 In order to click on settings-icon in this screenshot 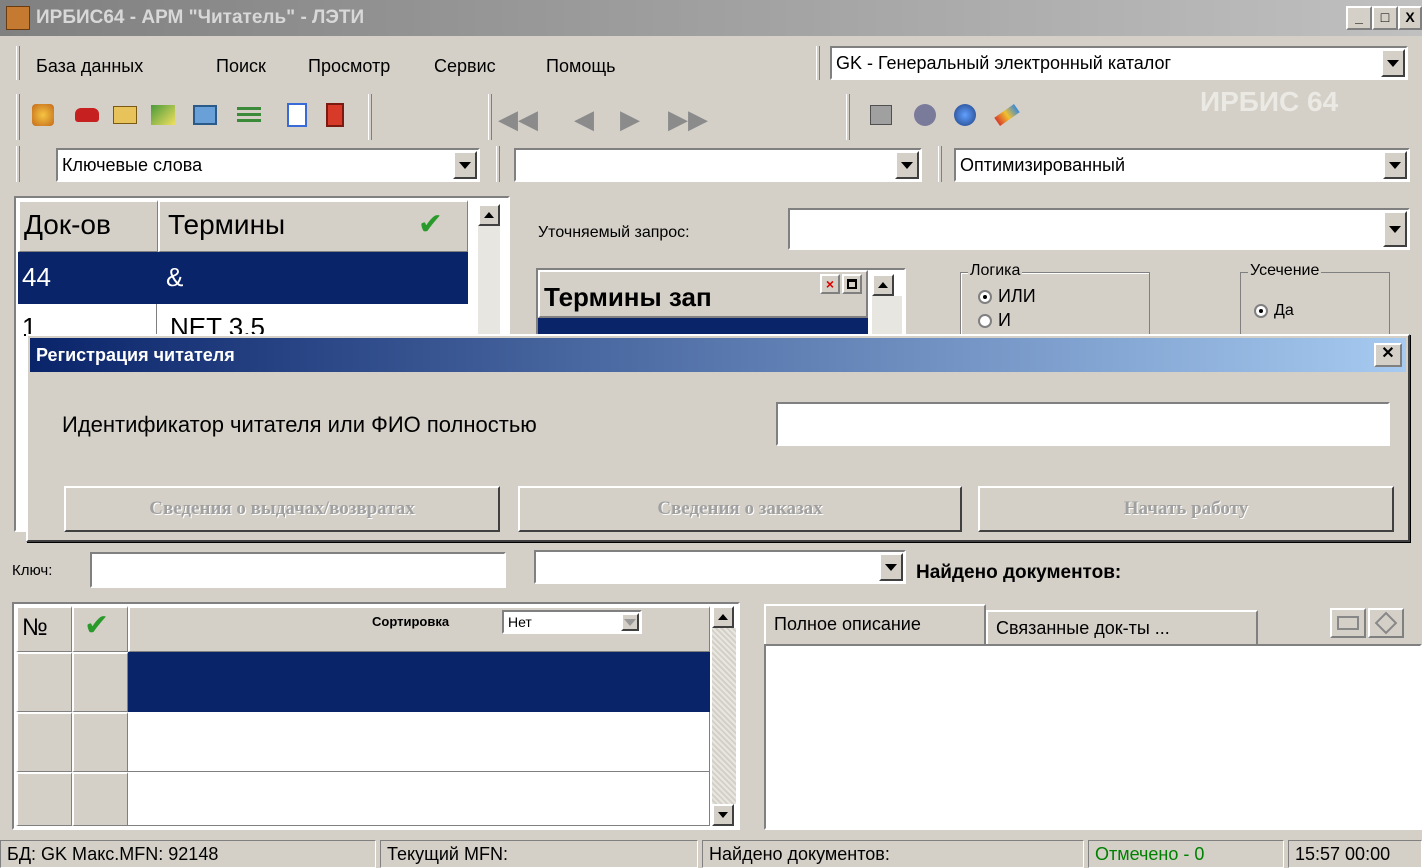, I will do `click(925, 115)`.